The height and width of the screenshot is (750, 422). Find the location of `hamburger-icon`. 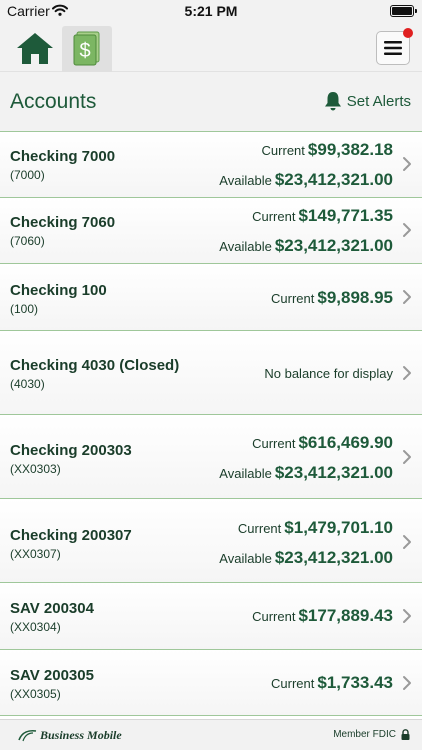

hamburger-icon is located at coordinates (393, 48).